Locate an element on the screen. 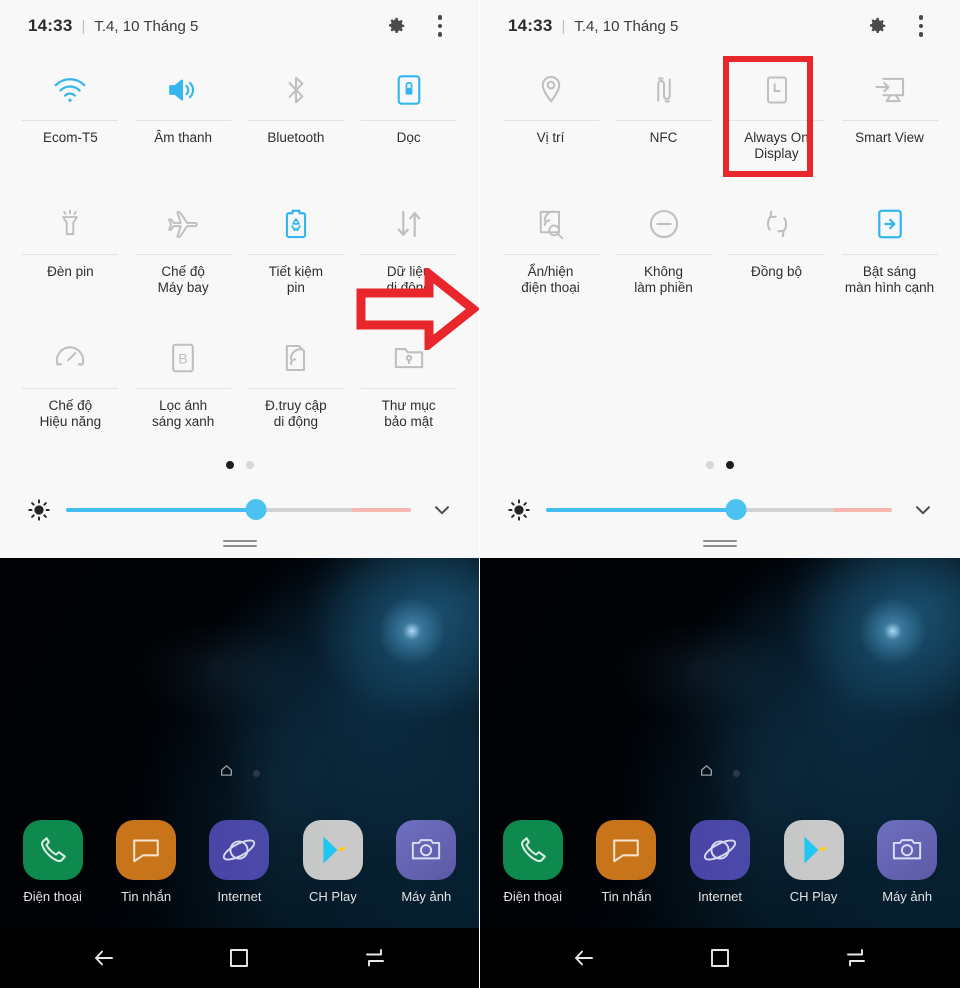 This screenshot has height=988, width=960. quick-tile-label: Đèn pin is located at coordinates (70, 271).